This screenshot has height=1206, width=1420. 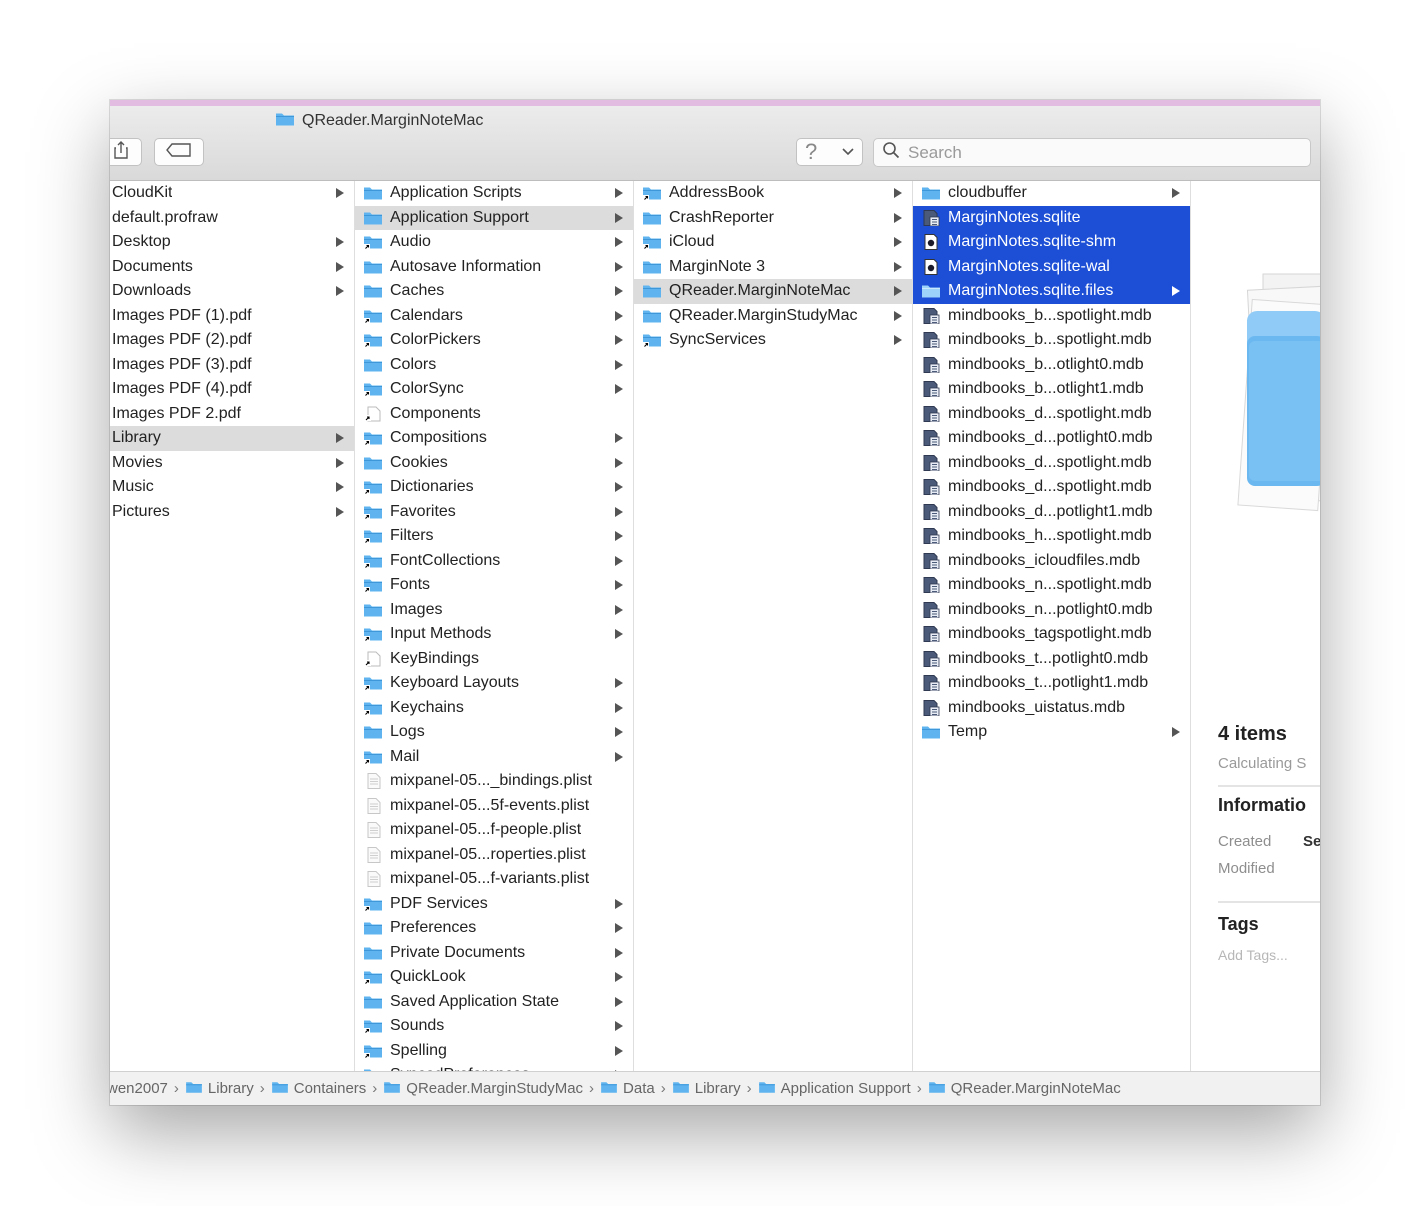 I want to click on file-row-fontcollections: FontCollections, so click(x=494, y=561).